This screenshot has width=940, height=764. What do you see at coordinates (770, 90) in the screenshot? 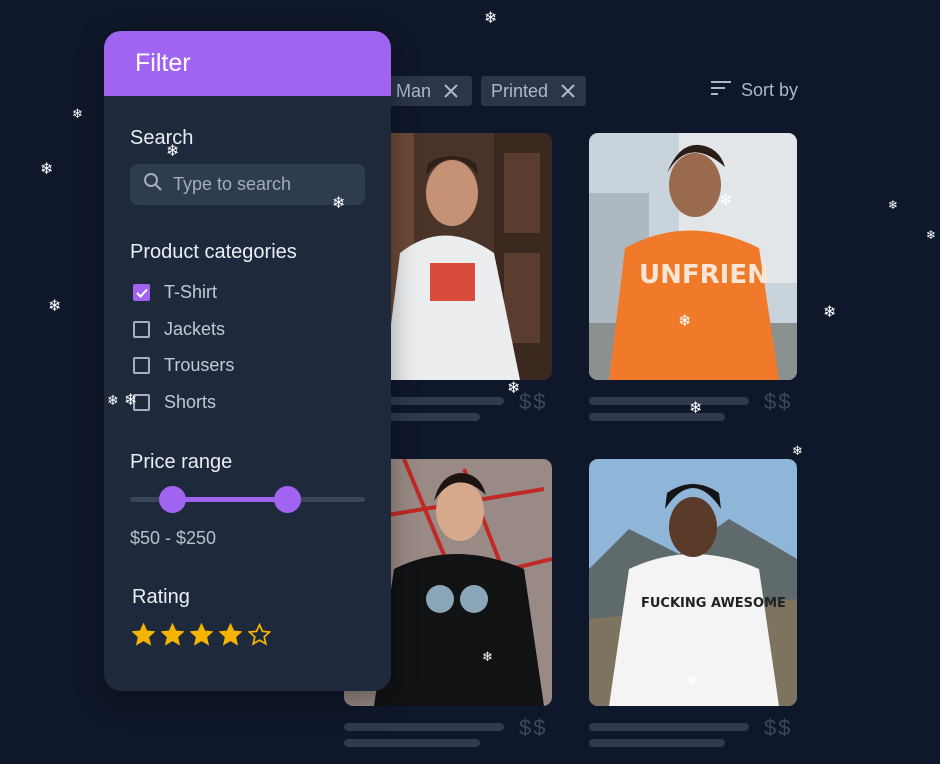
I see `sort-label: Sort by` at bounding box center [770, 90].